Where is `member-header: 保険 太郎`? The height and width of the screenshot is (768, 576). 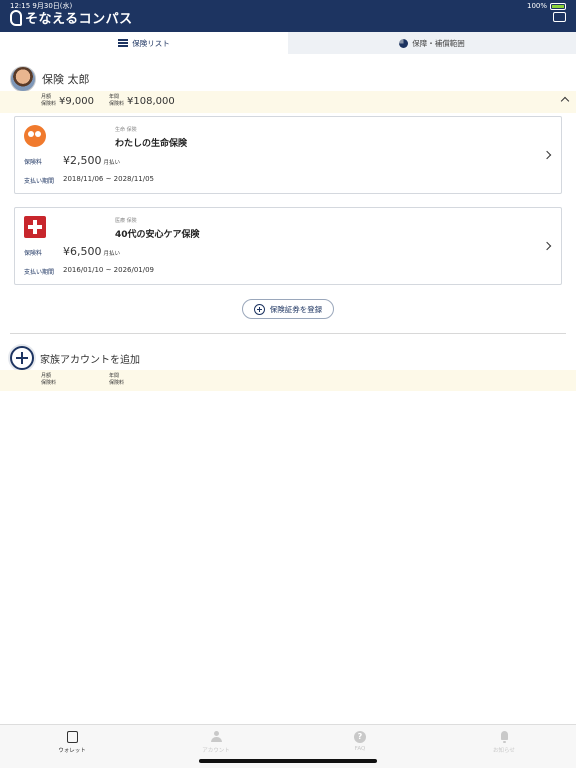 member-header: 保険 太郎 is located at coordinates (50, 79).